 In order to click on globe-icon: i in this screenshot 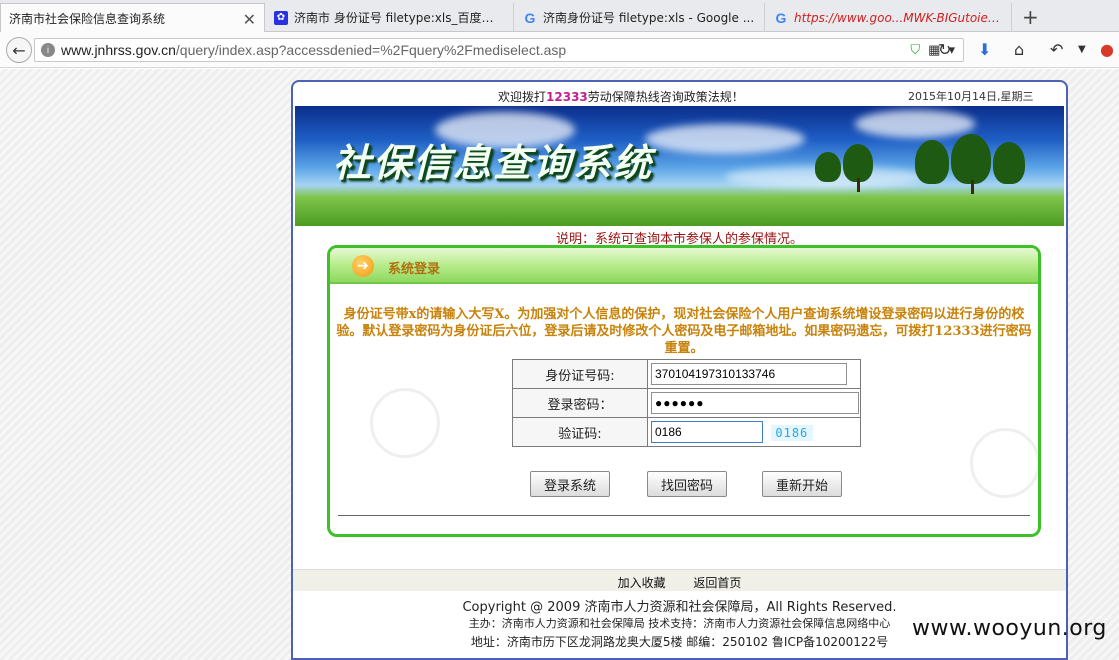, I will do `click(48, 50)`.